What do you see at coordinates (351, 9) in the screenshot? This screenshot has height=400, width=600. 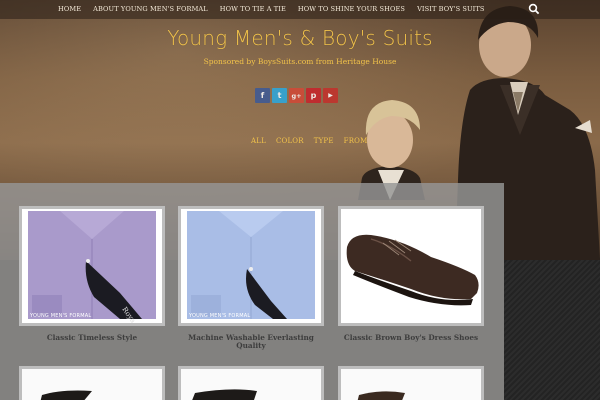 I see `nav-shine-link: HOW TO SHINE YOUR SHOES` at bounding box center [351, 9].